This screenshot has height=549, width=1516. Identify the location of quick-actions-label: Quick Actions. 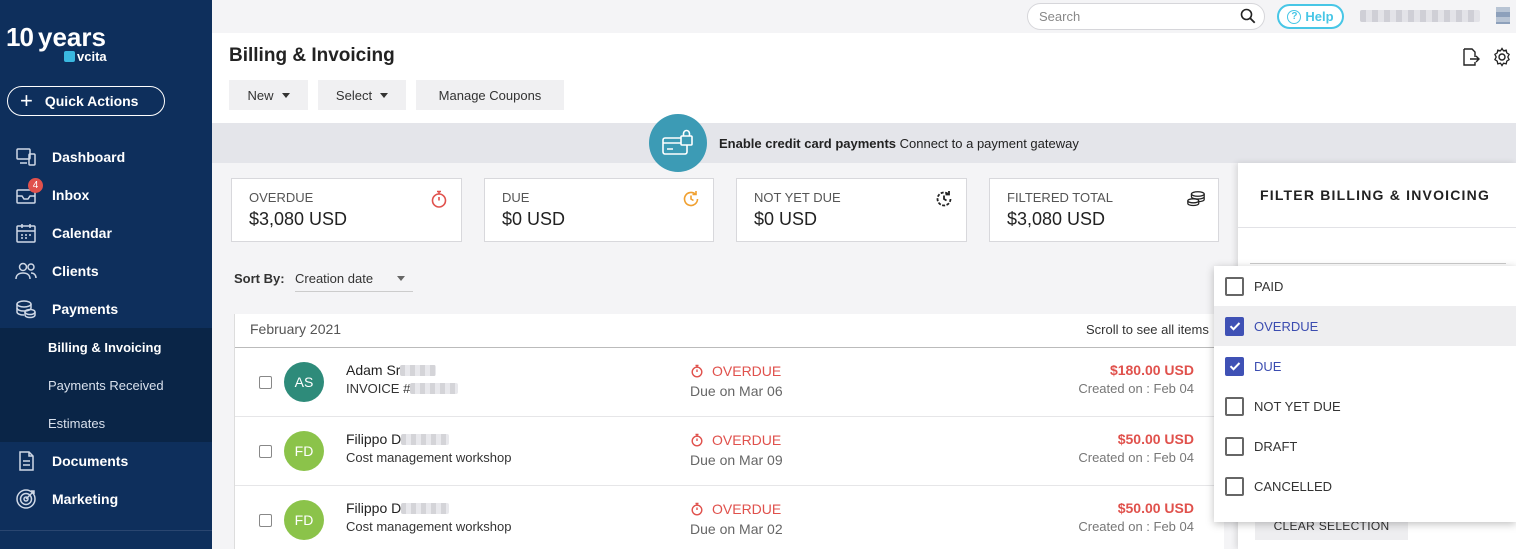
(91, 101).